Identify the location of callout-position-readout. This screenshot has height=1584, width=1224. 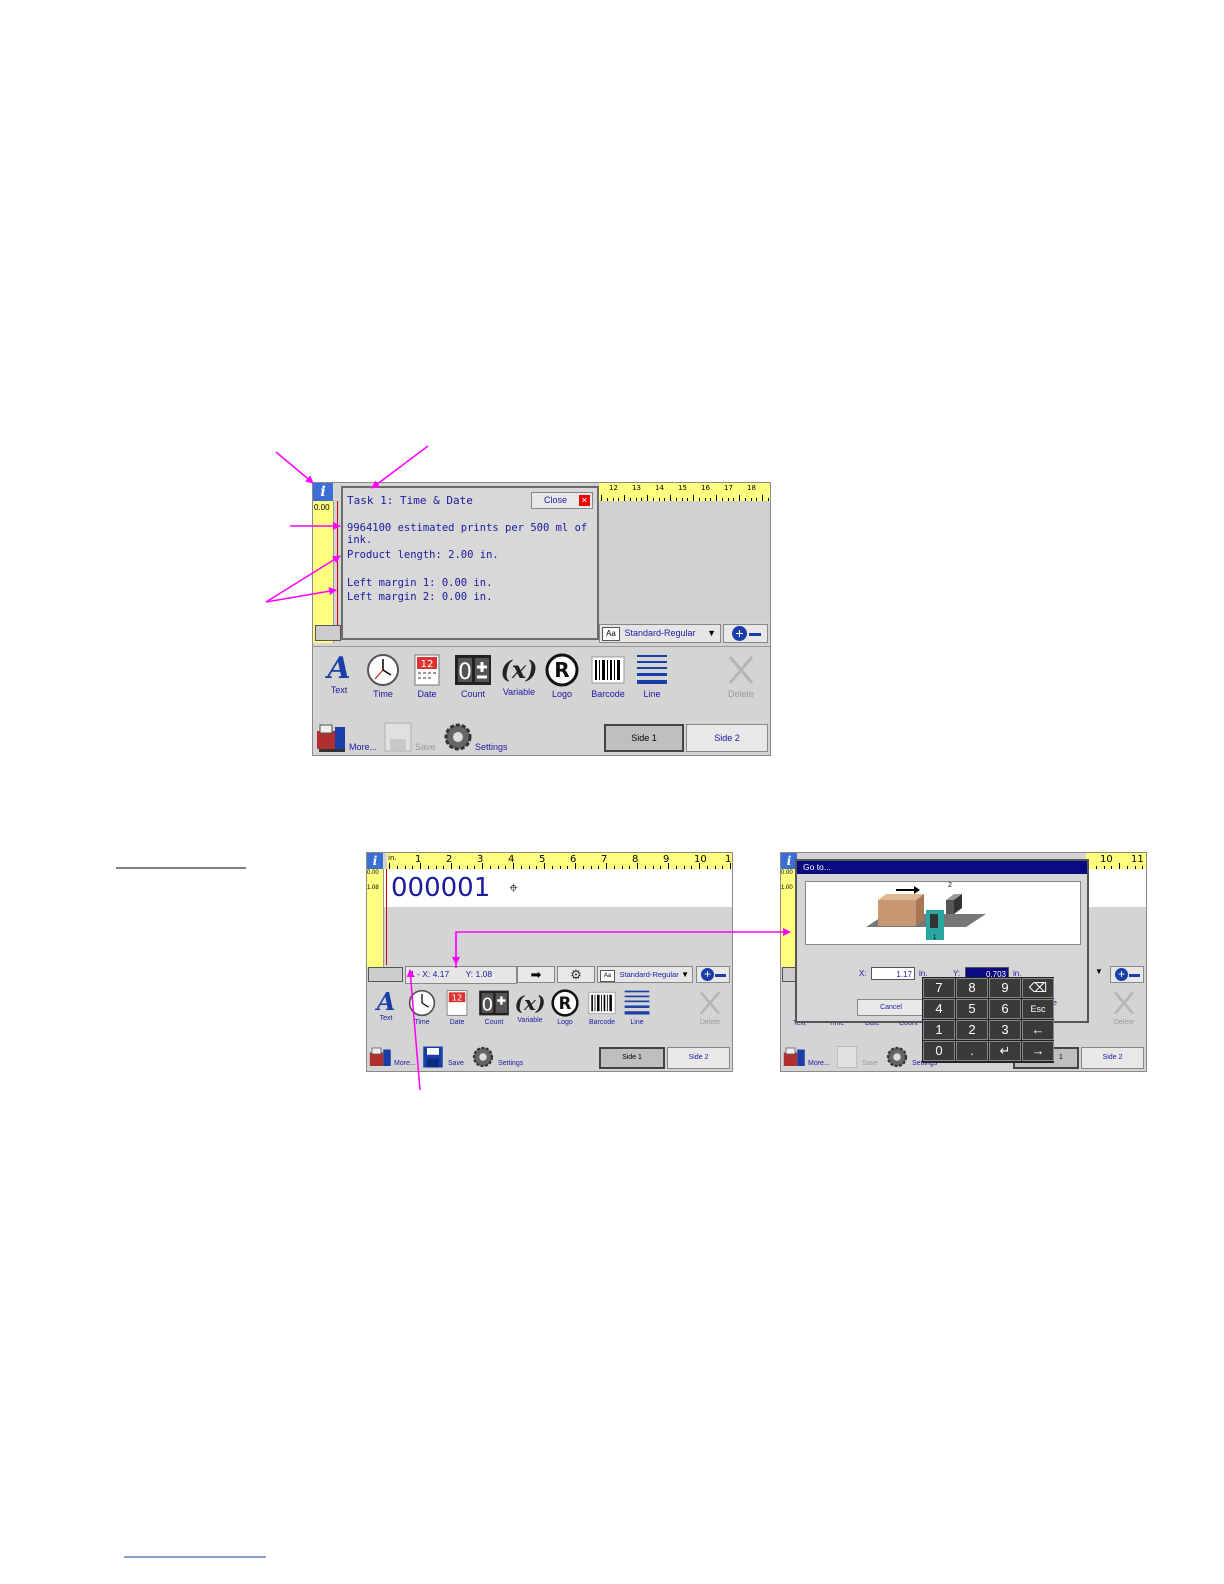
(413, 1030).